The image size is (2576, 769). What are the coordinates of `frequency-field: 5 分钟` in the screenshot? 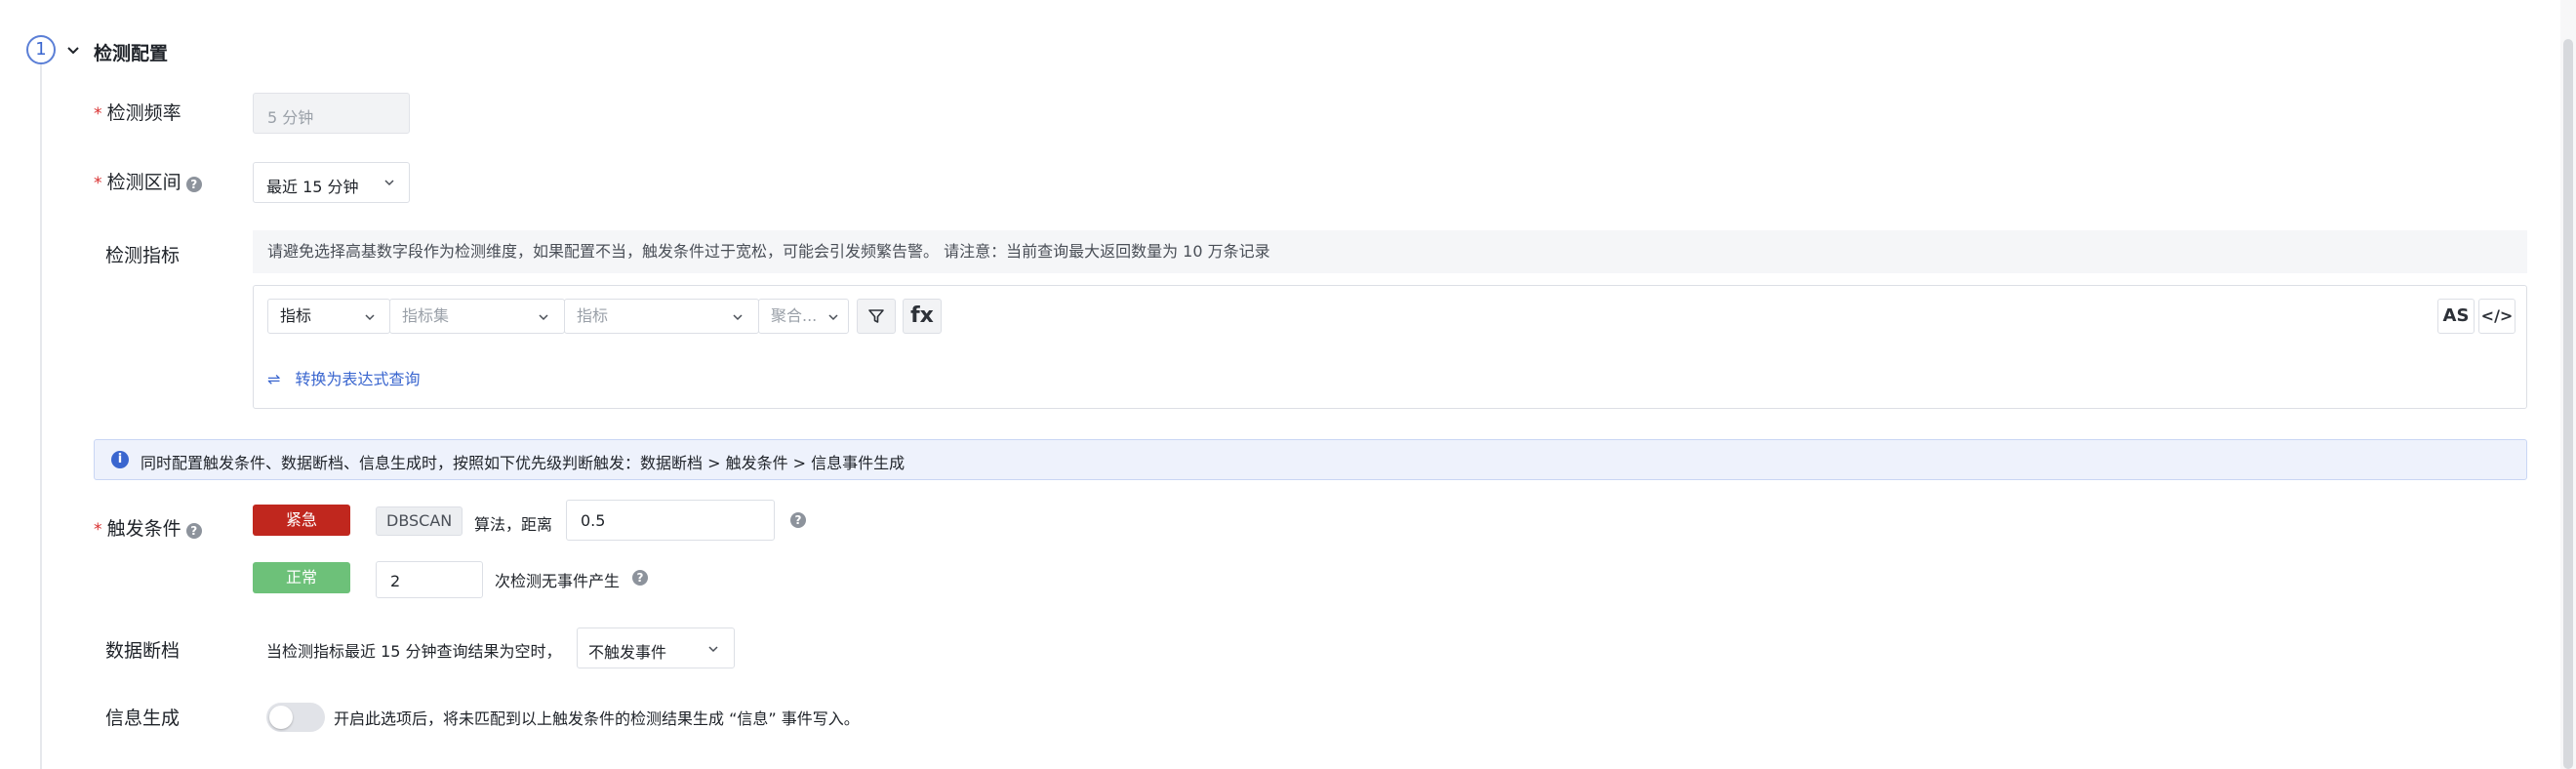 It's located at (331, 113).